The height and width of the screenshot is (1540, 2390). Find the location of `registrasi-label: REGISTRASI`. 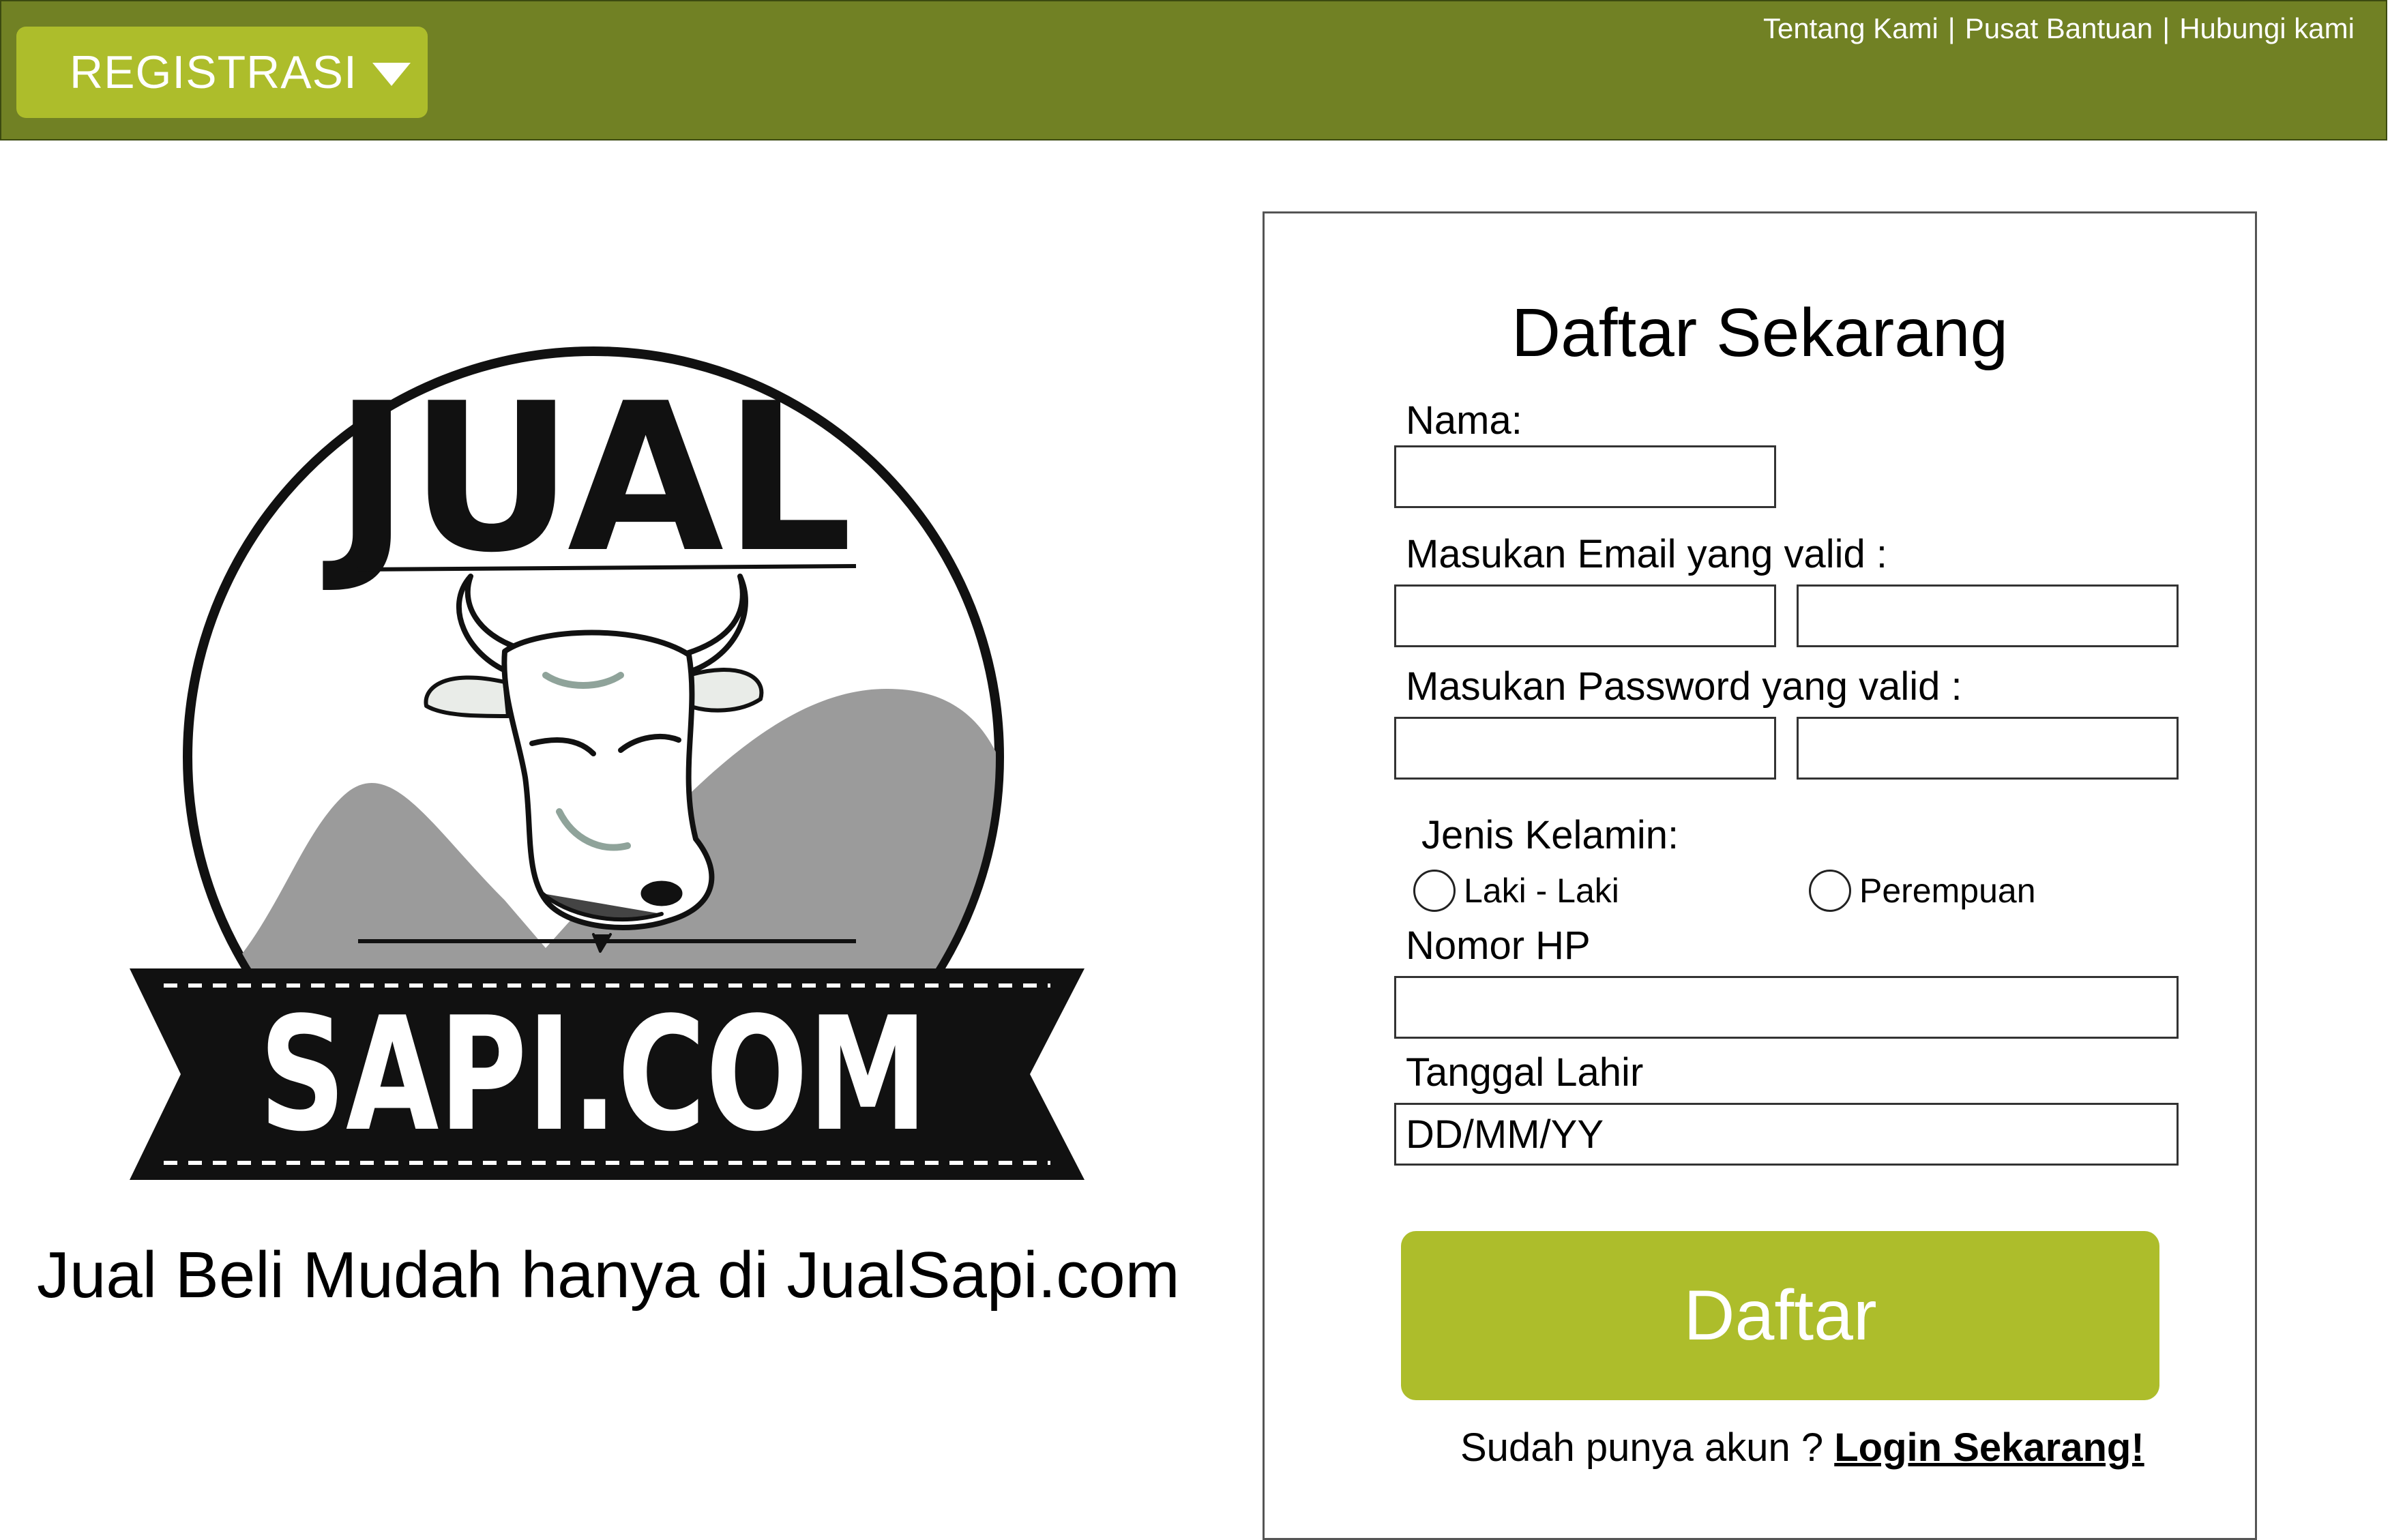

registrasi-label: REGISTRASI is located at coordinates (213, 72).